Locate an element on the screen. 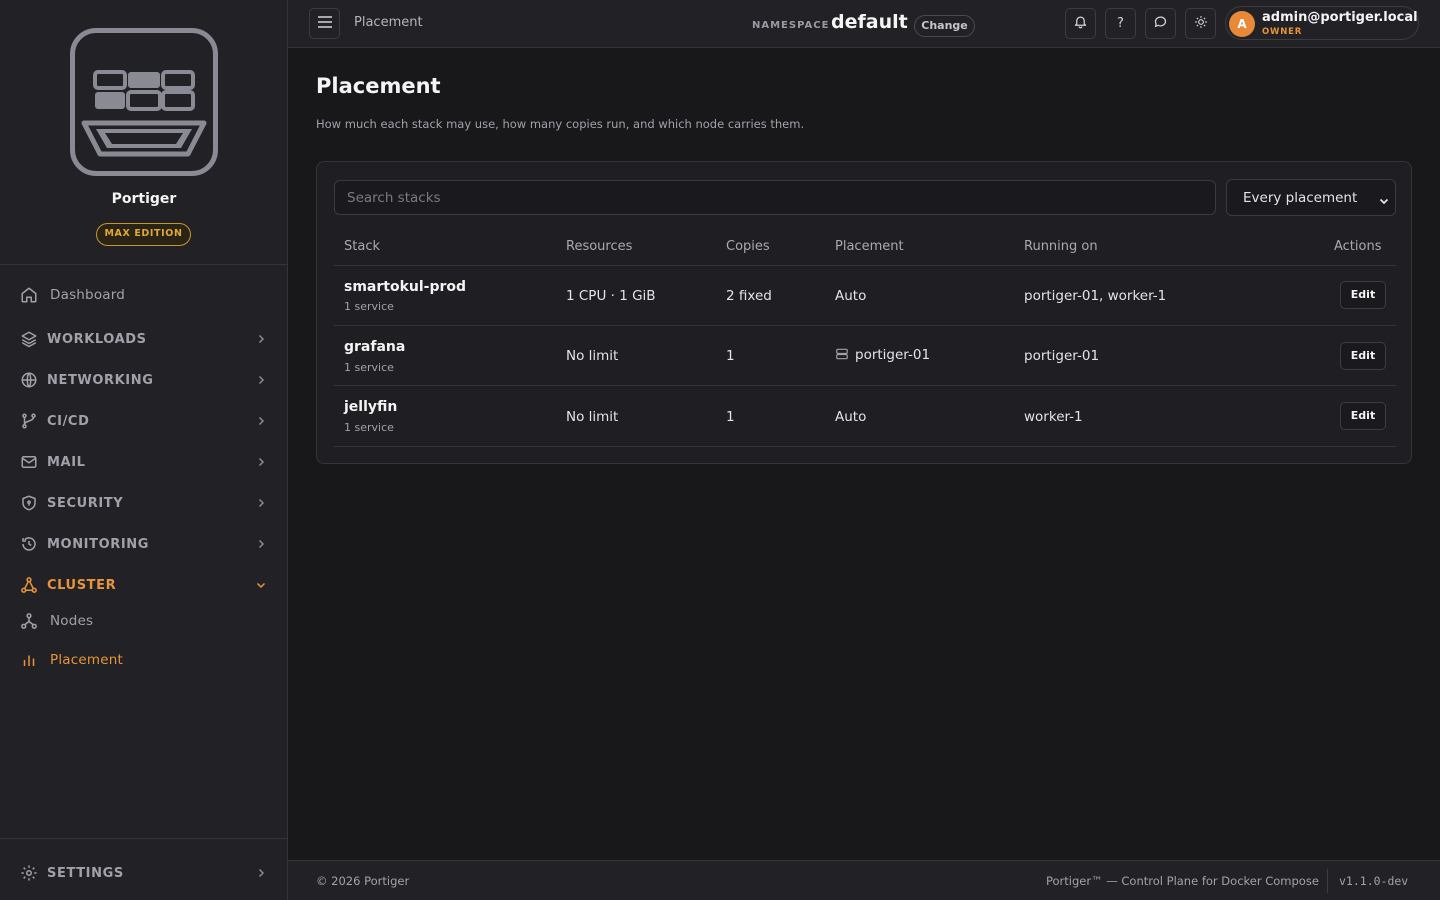  search-input is located at coordinates (775, 197).